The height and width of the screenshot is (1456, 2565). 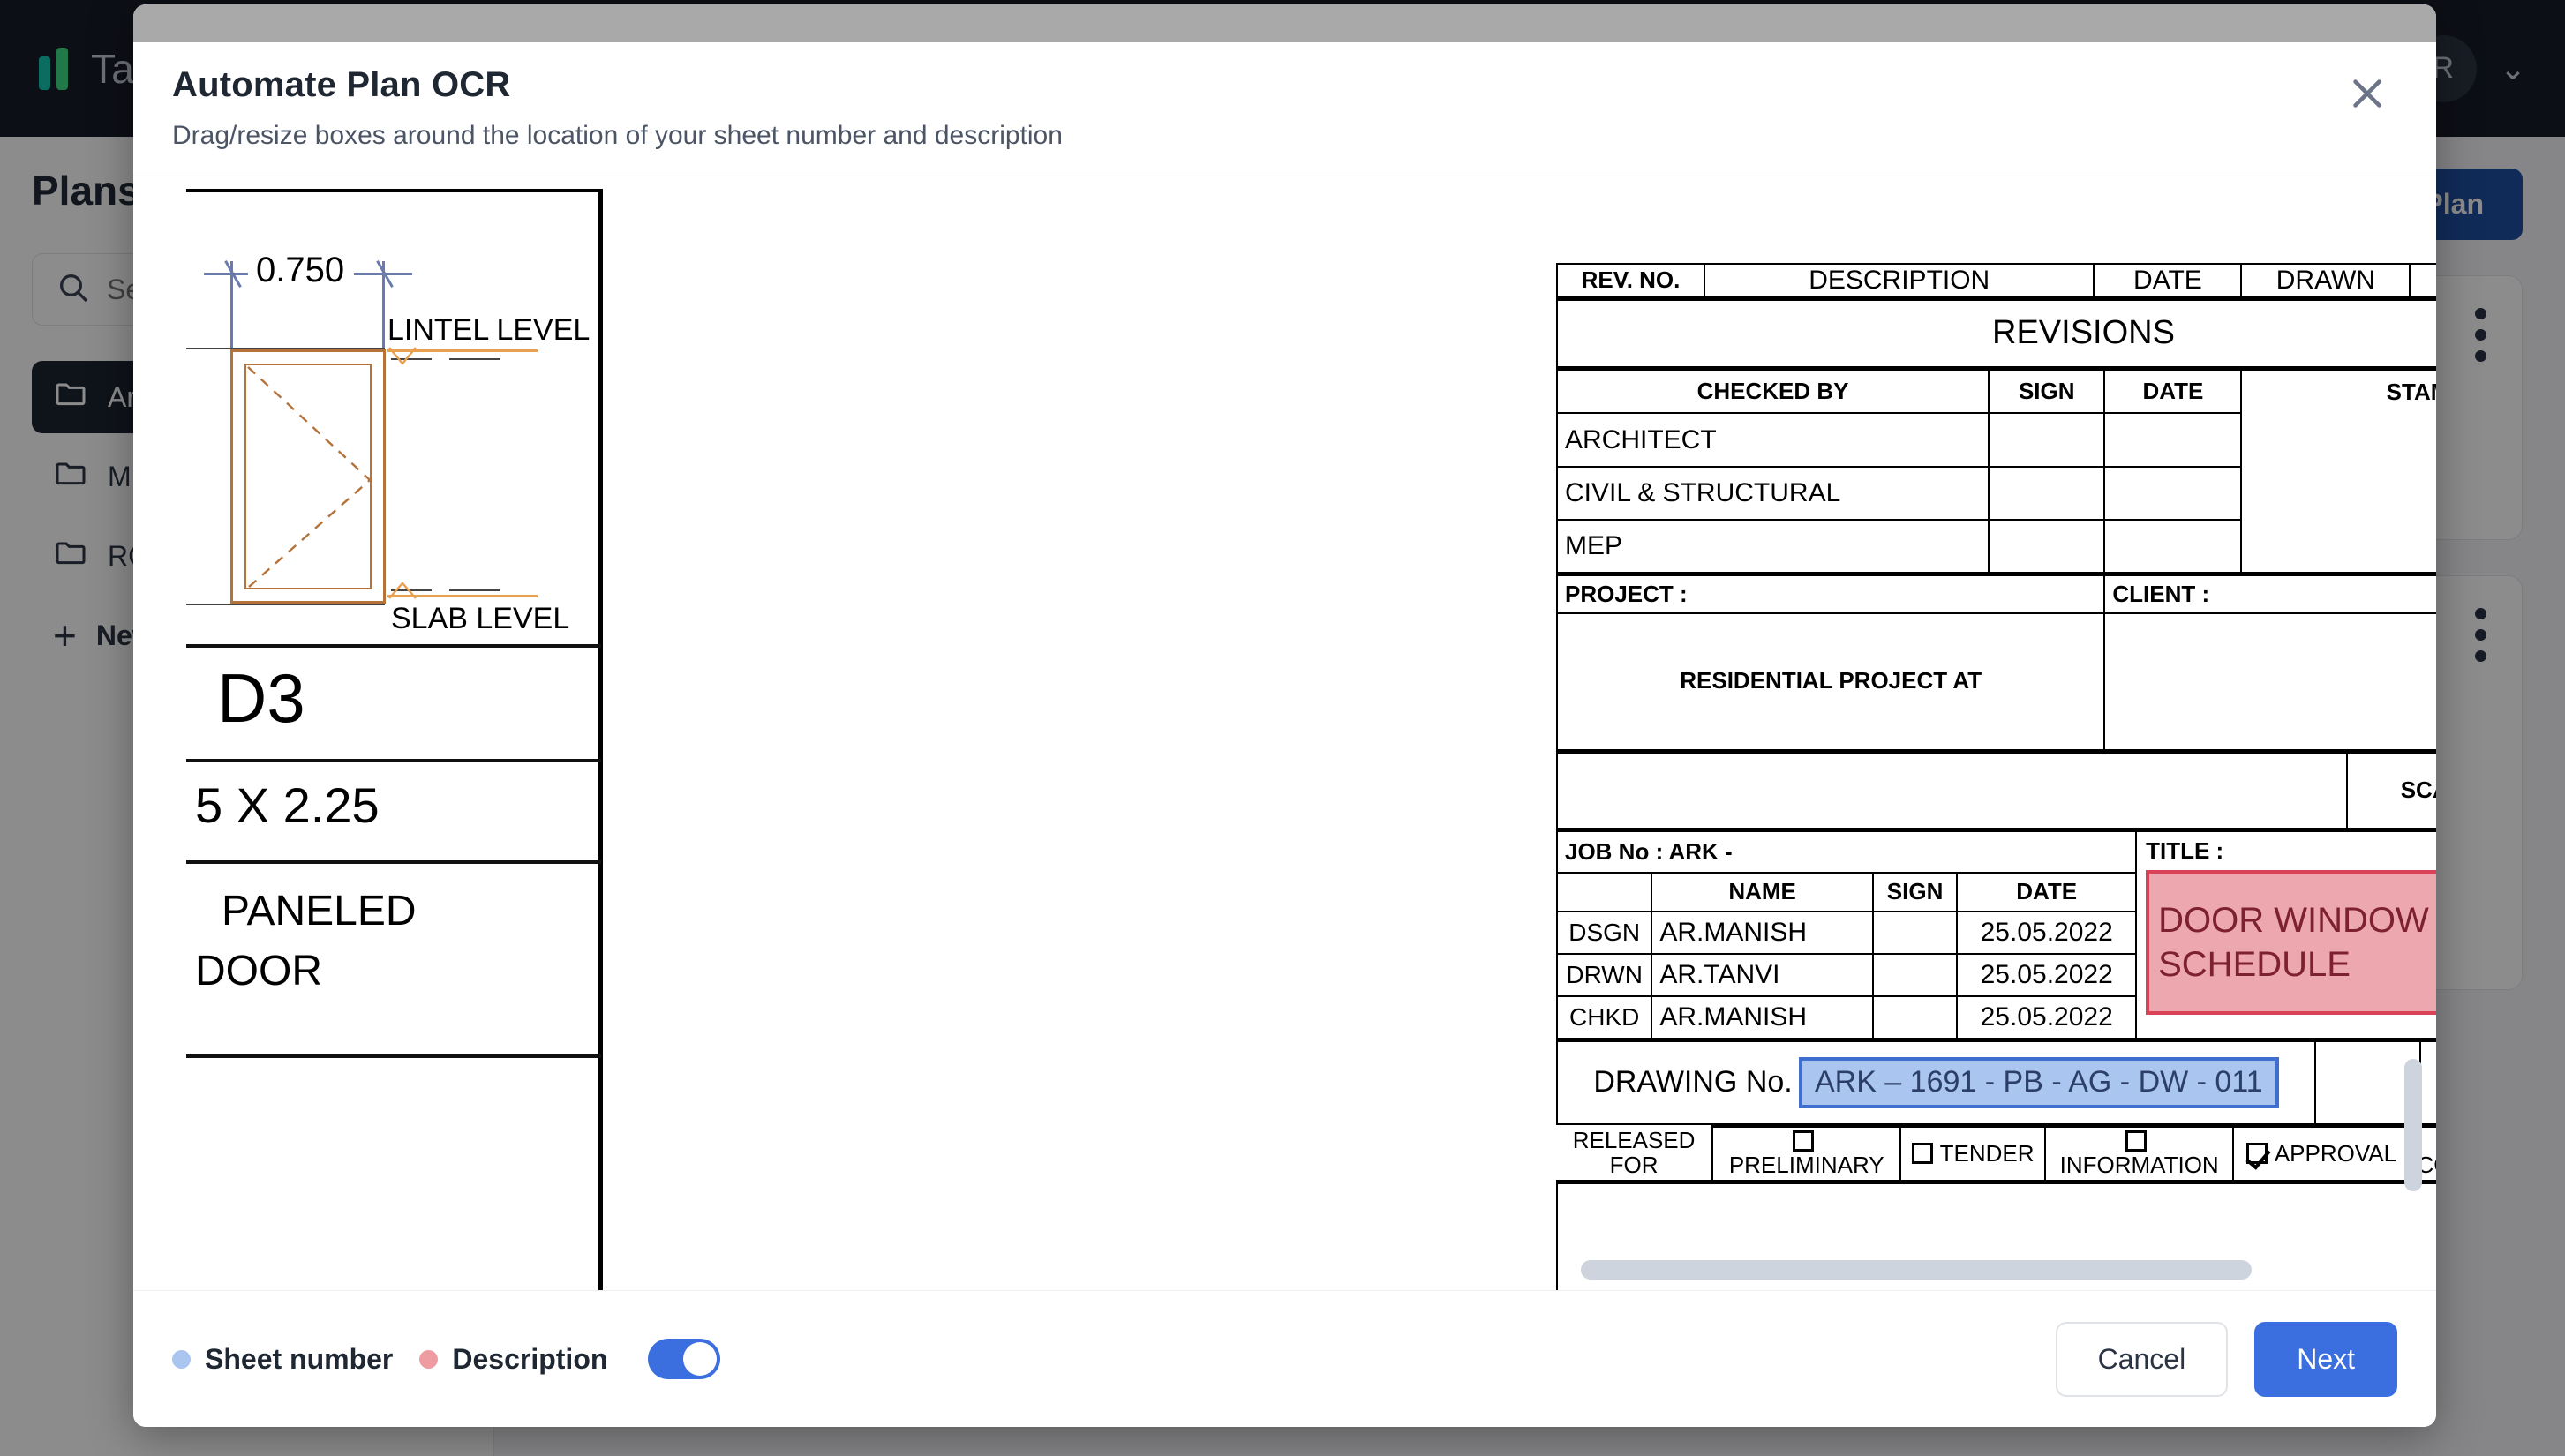 I want to click on released-option-preliminary: PRELIMINARY, so click(x=1807, y=1152).